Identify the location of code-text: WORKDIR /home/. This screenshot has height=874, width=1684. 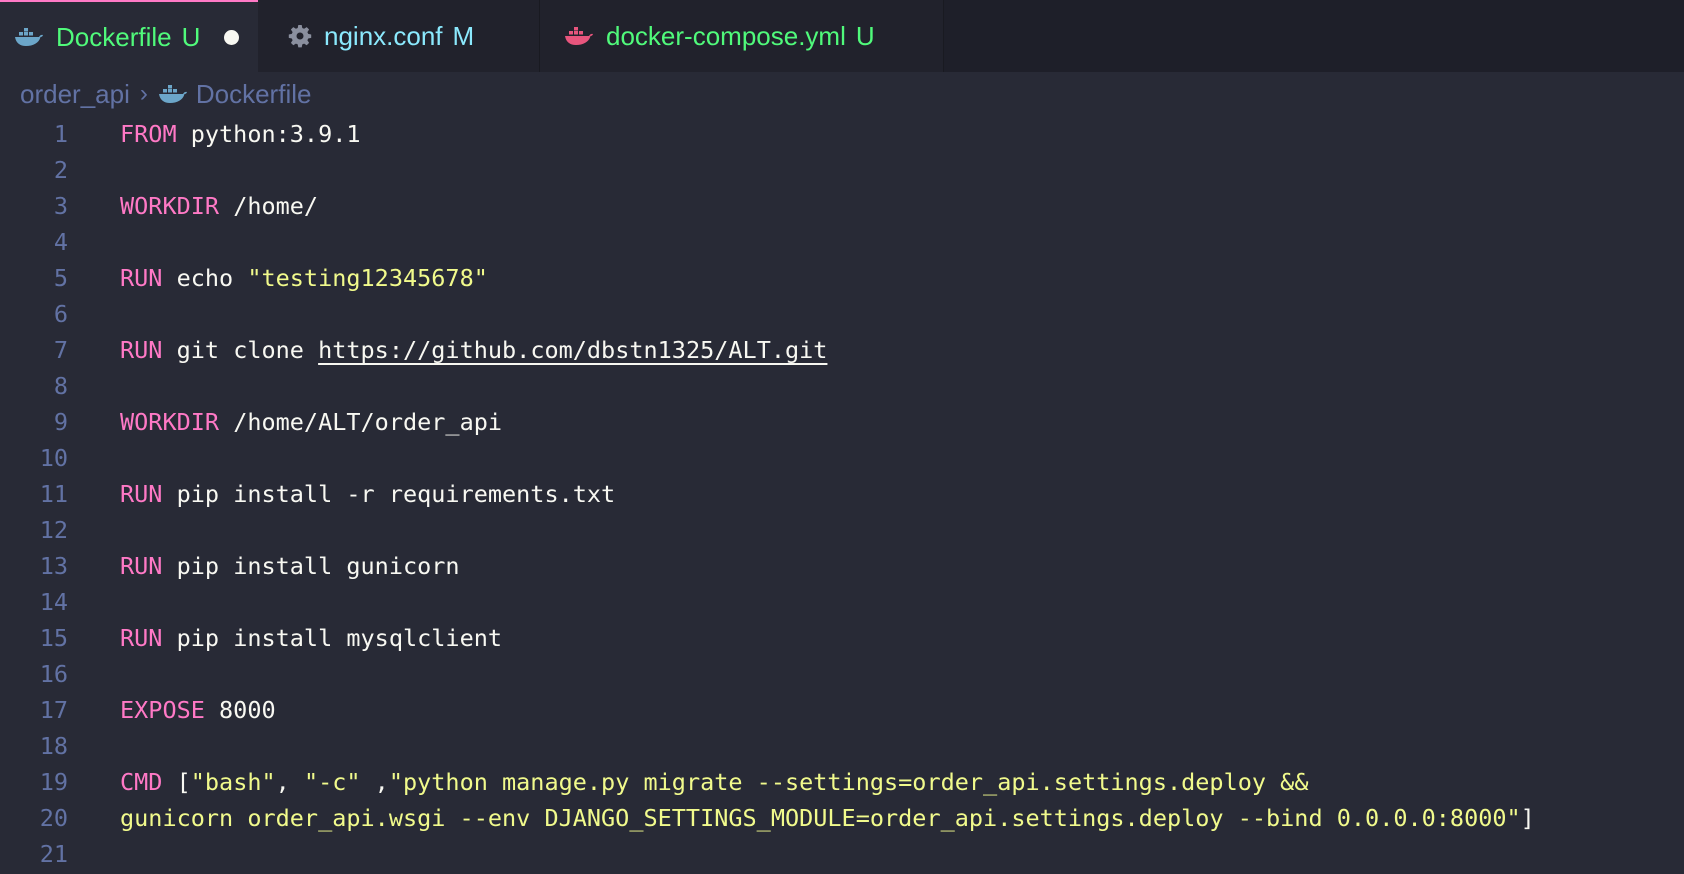
(219, 206).